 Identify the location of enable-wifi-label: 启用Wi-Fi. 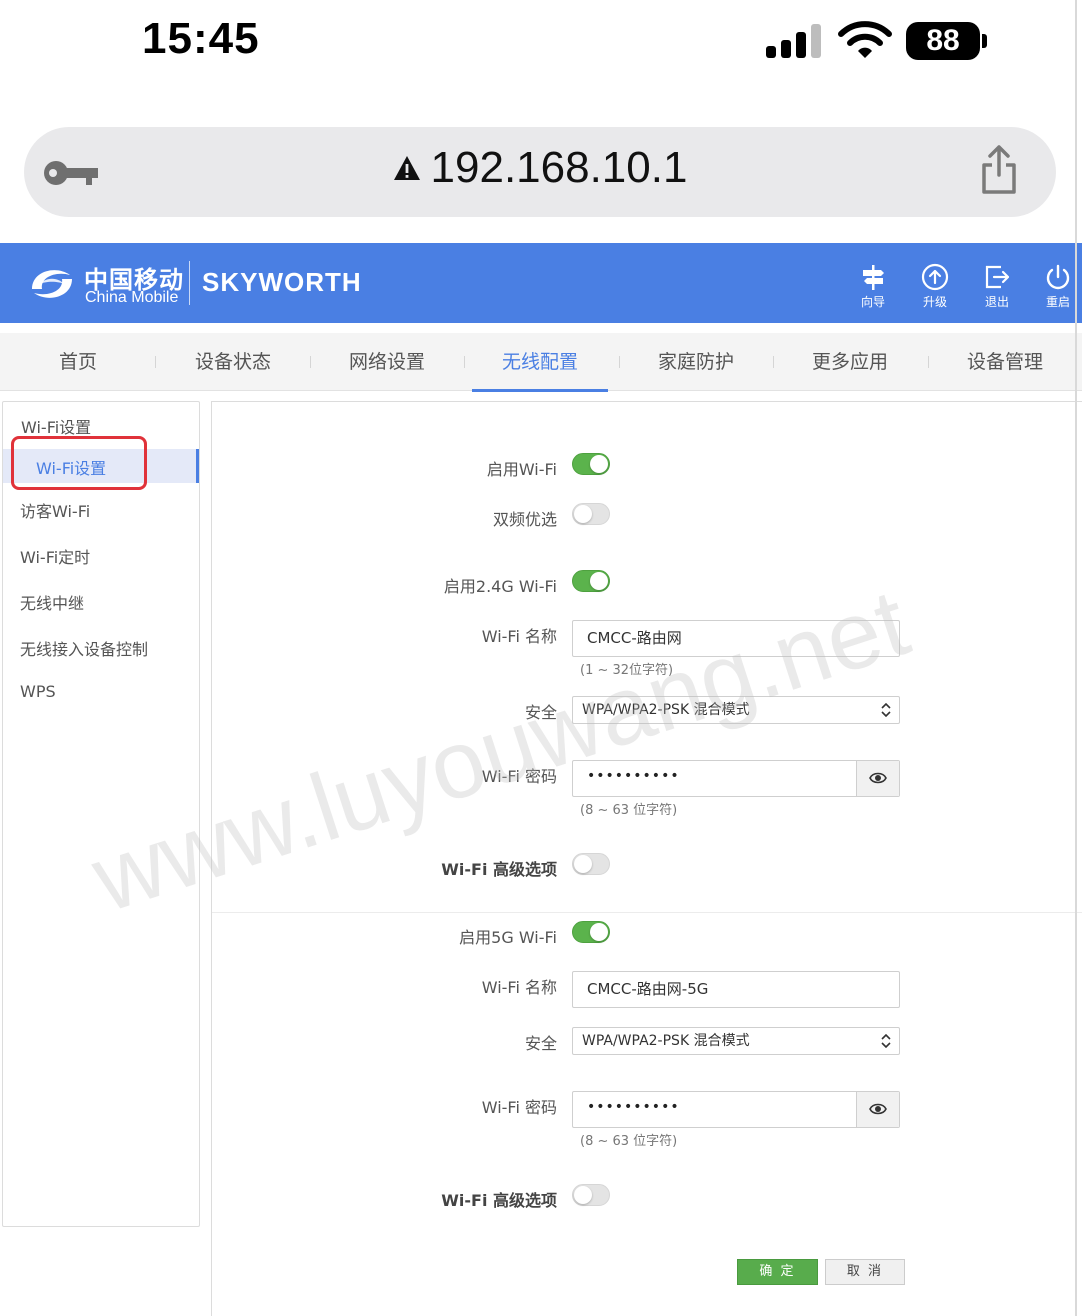
(521, 469).